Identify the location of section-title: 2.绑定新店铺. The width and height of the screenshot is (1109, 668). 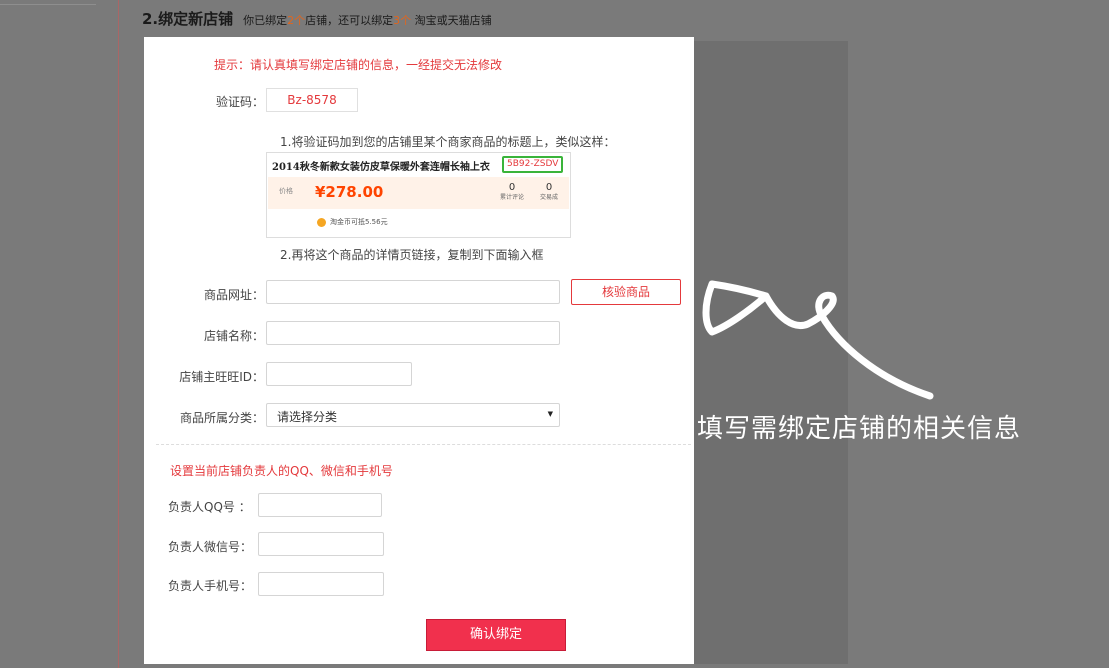
(188, 19).